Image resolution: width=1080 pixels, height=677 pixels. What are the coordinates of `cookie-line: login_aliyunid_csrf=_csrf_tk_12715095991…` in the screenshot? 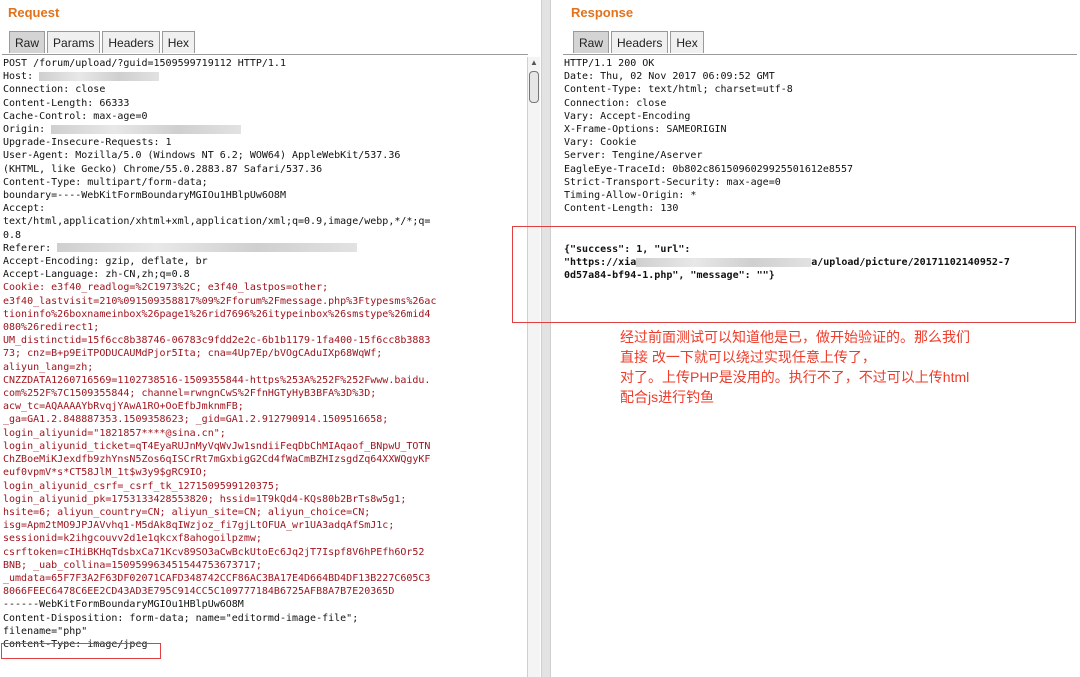 It's located at (141, 486).